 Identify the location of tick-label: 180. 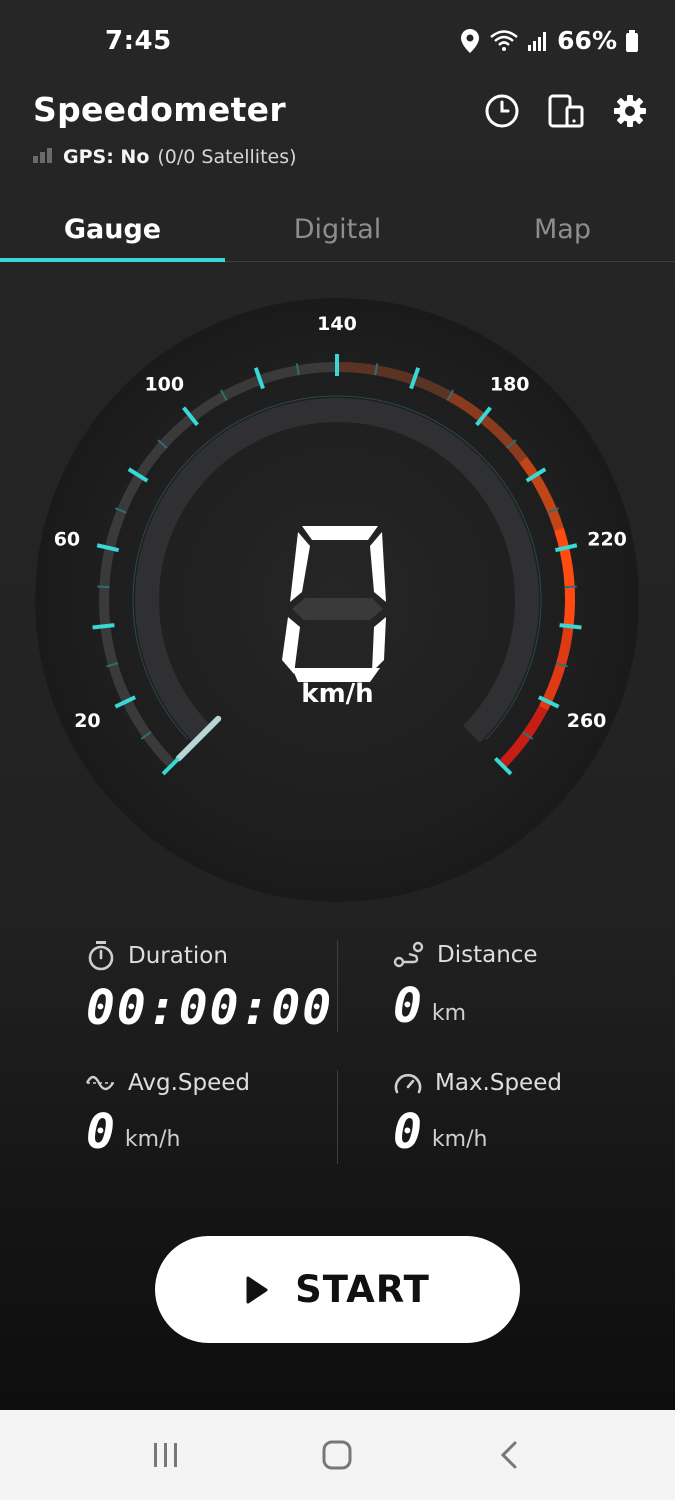
(510, 384).